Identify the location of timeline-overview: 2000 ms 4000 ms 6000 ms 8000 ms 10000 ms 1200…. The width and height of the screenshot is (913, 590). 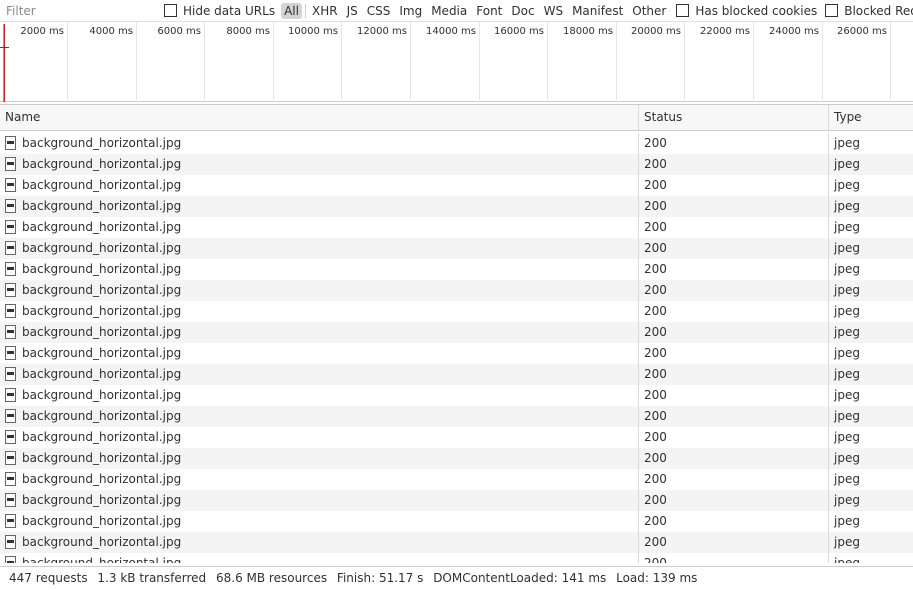
(456, 62).